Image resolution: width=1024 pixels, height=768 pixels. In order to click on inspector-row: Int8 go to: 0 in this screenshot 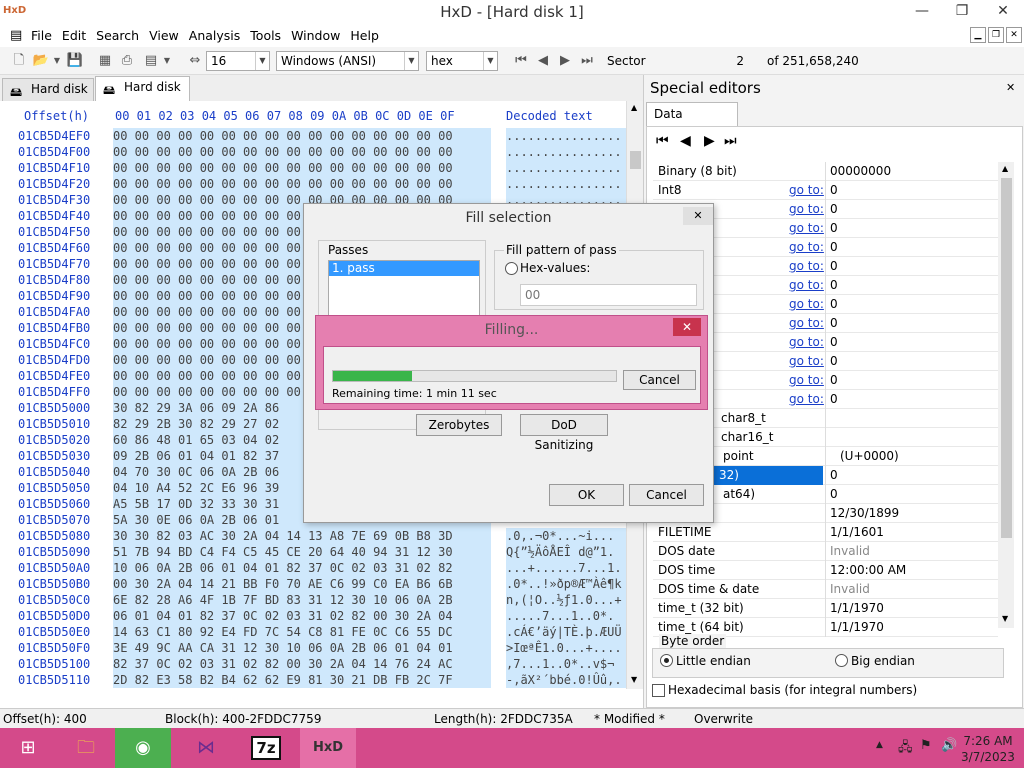, I will do `click(825, 190)`.